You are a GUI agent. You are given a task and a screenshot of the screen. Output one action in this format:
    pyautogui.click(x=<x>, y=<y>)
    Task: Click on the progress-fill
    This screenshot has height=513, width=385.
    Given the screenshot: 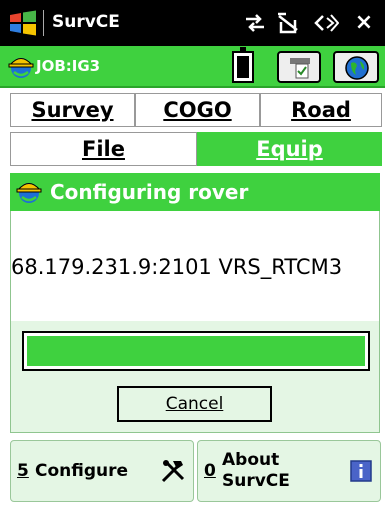 What is the action you would take?
    pyautogui.click(x=196, y=351)
    